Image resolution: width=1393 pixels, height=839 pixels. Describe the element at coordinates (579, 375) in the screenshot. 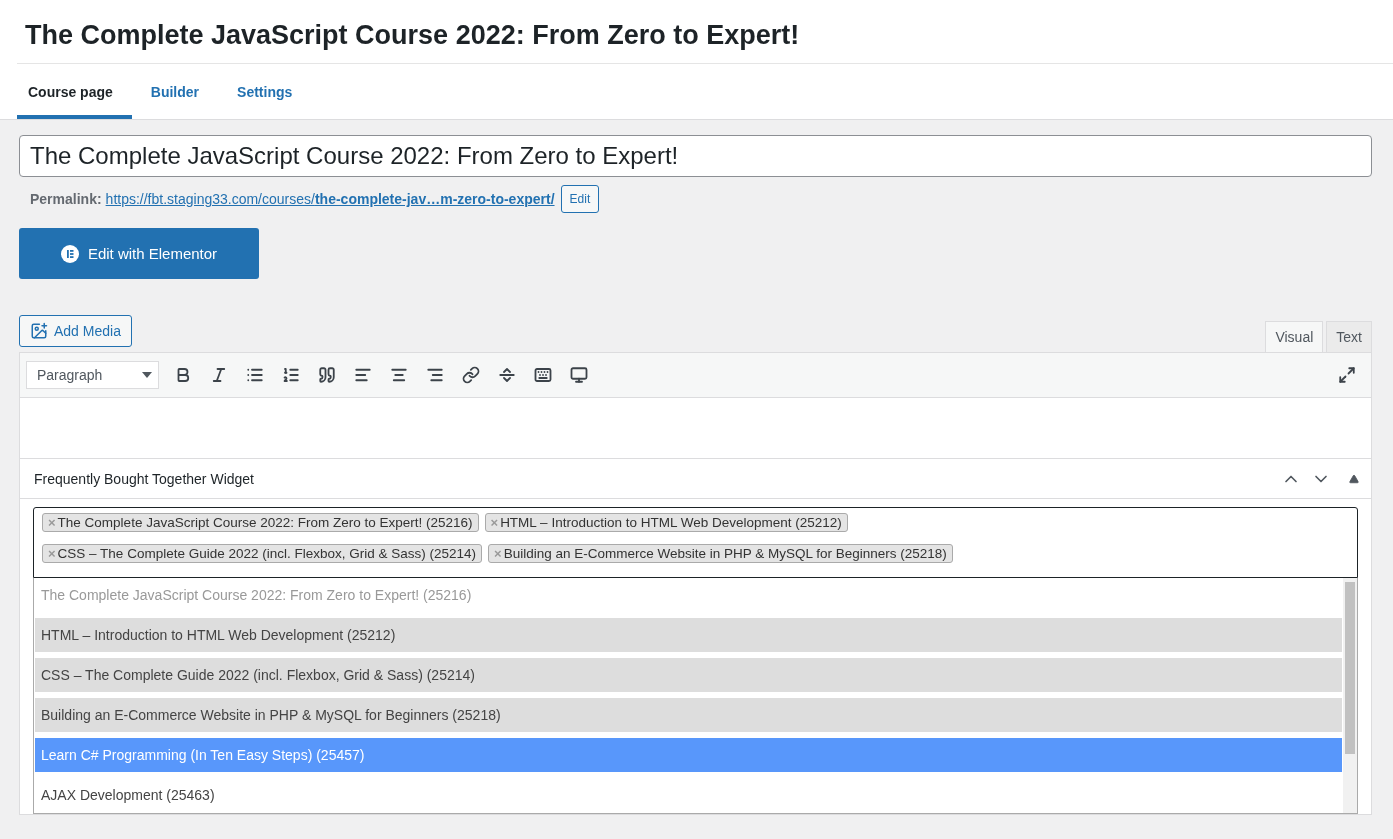

I see `monitor-icon` at that location.